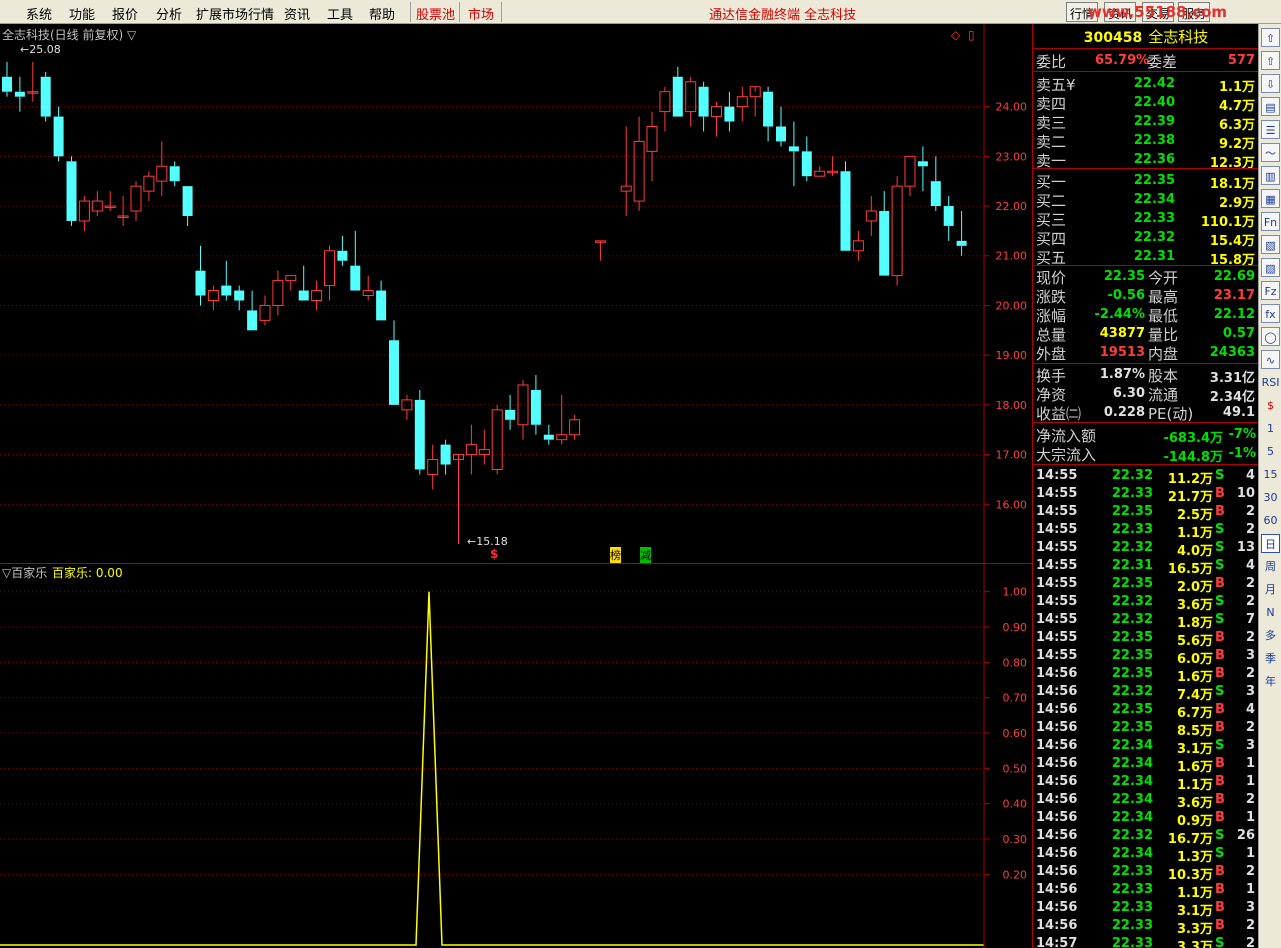 The width and height of the screenshot is (1281, 948). I want to click on toolbar-period-11: 多, so click(1270, 635).